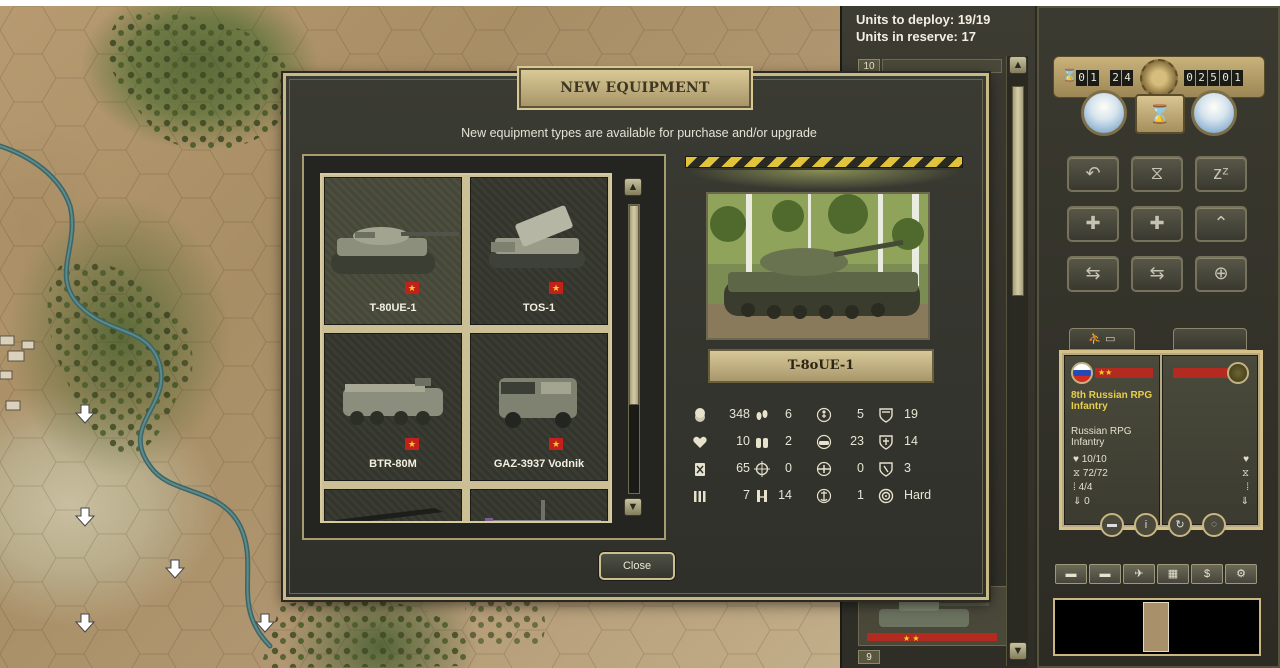 This screenshot has height=668, width=1280. I want to click on embark-button: ⇆, so click(1093, 274).